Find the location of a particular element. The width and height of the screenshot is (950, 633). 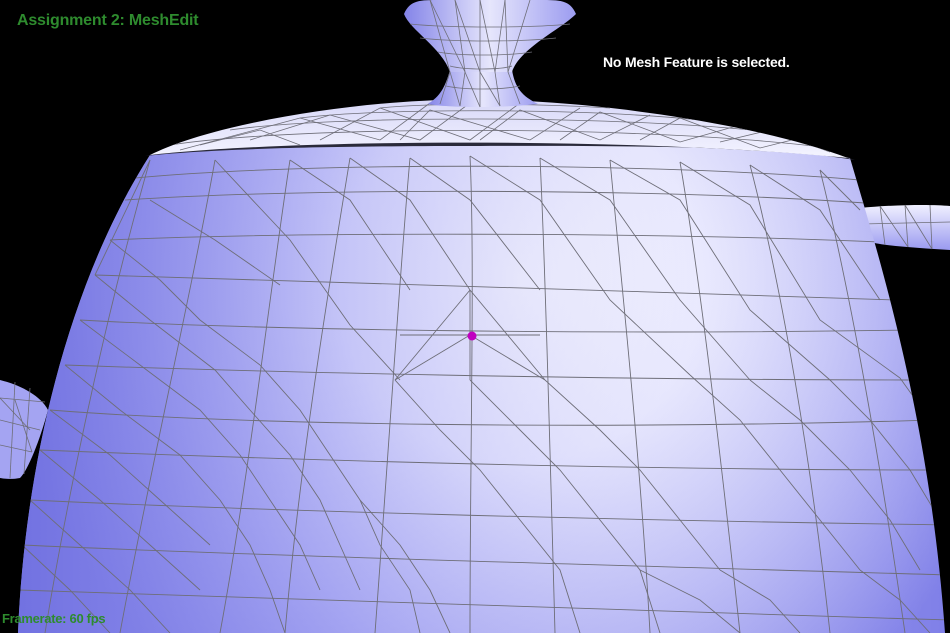

framerate-readout: Framerate: 60 fps is located at coordinates (54, 618).